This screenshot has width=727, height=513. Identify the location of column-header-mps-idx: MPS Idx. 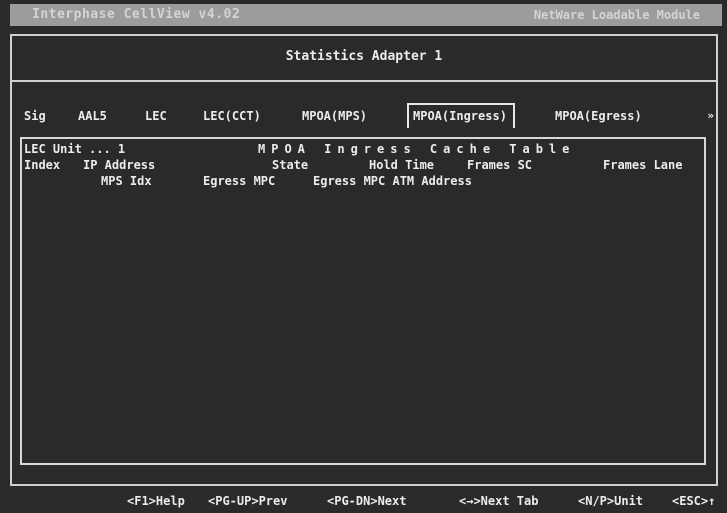
(126, 181).